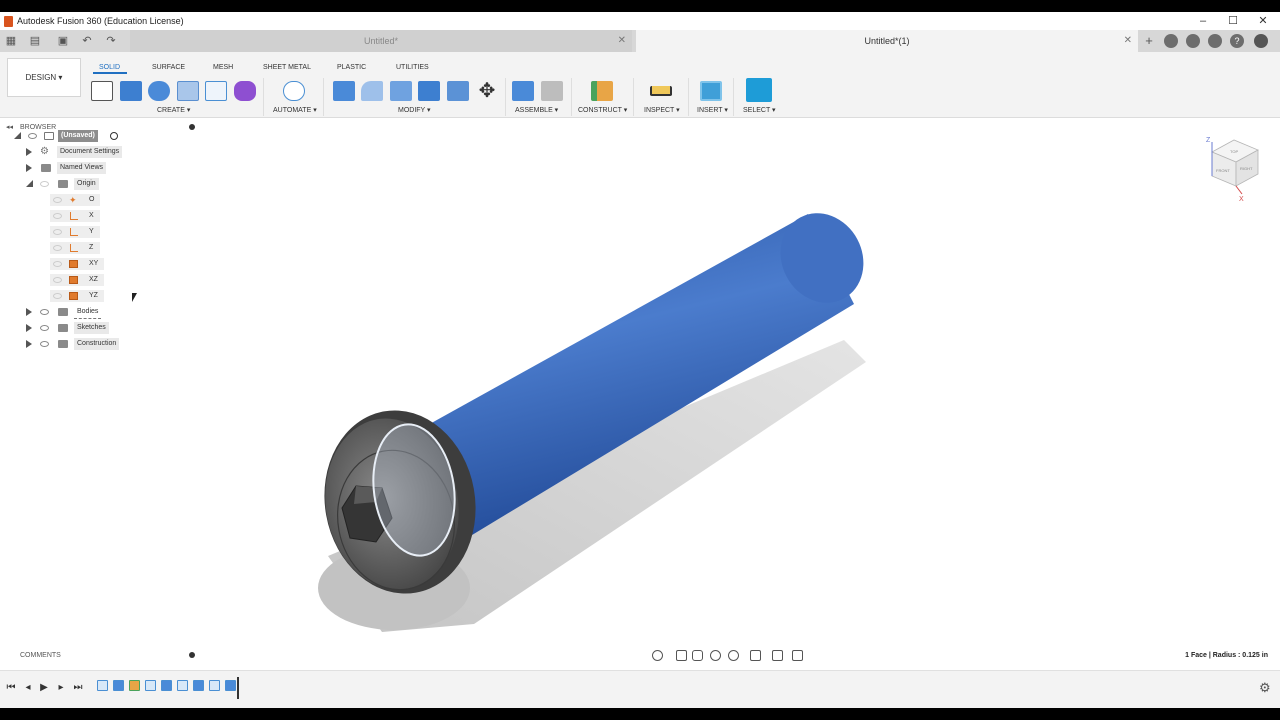 The image size is (1280, 720). I want to click on form-icon, so click(245, 91).